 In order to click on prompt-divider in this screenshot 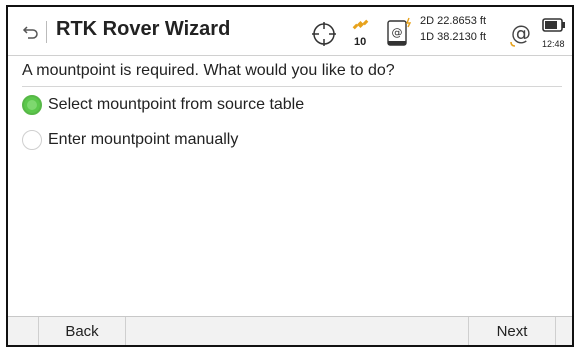, I will do `click(292, 86)`.